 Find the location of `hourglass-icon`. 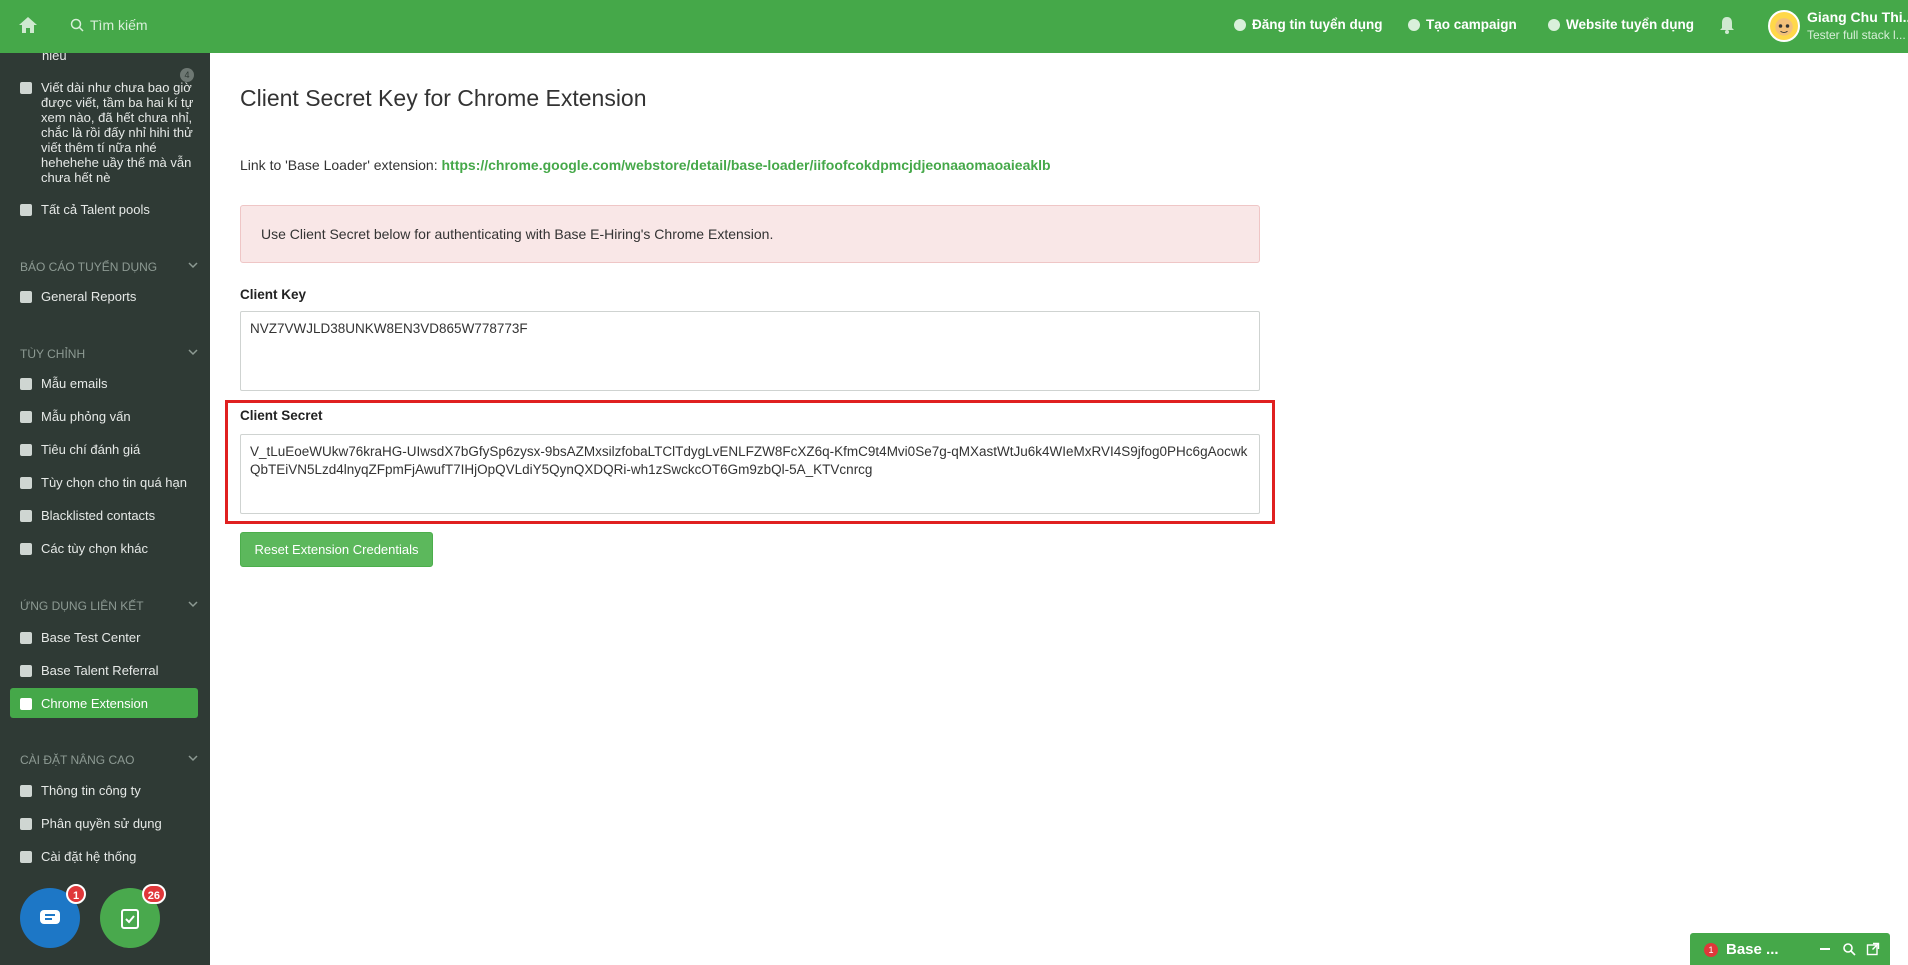

hourglass-icon is located at coordinates (26, 483).